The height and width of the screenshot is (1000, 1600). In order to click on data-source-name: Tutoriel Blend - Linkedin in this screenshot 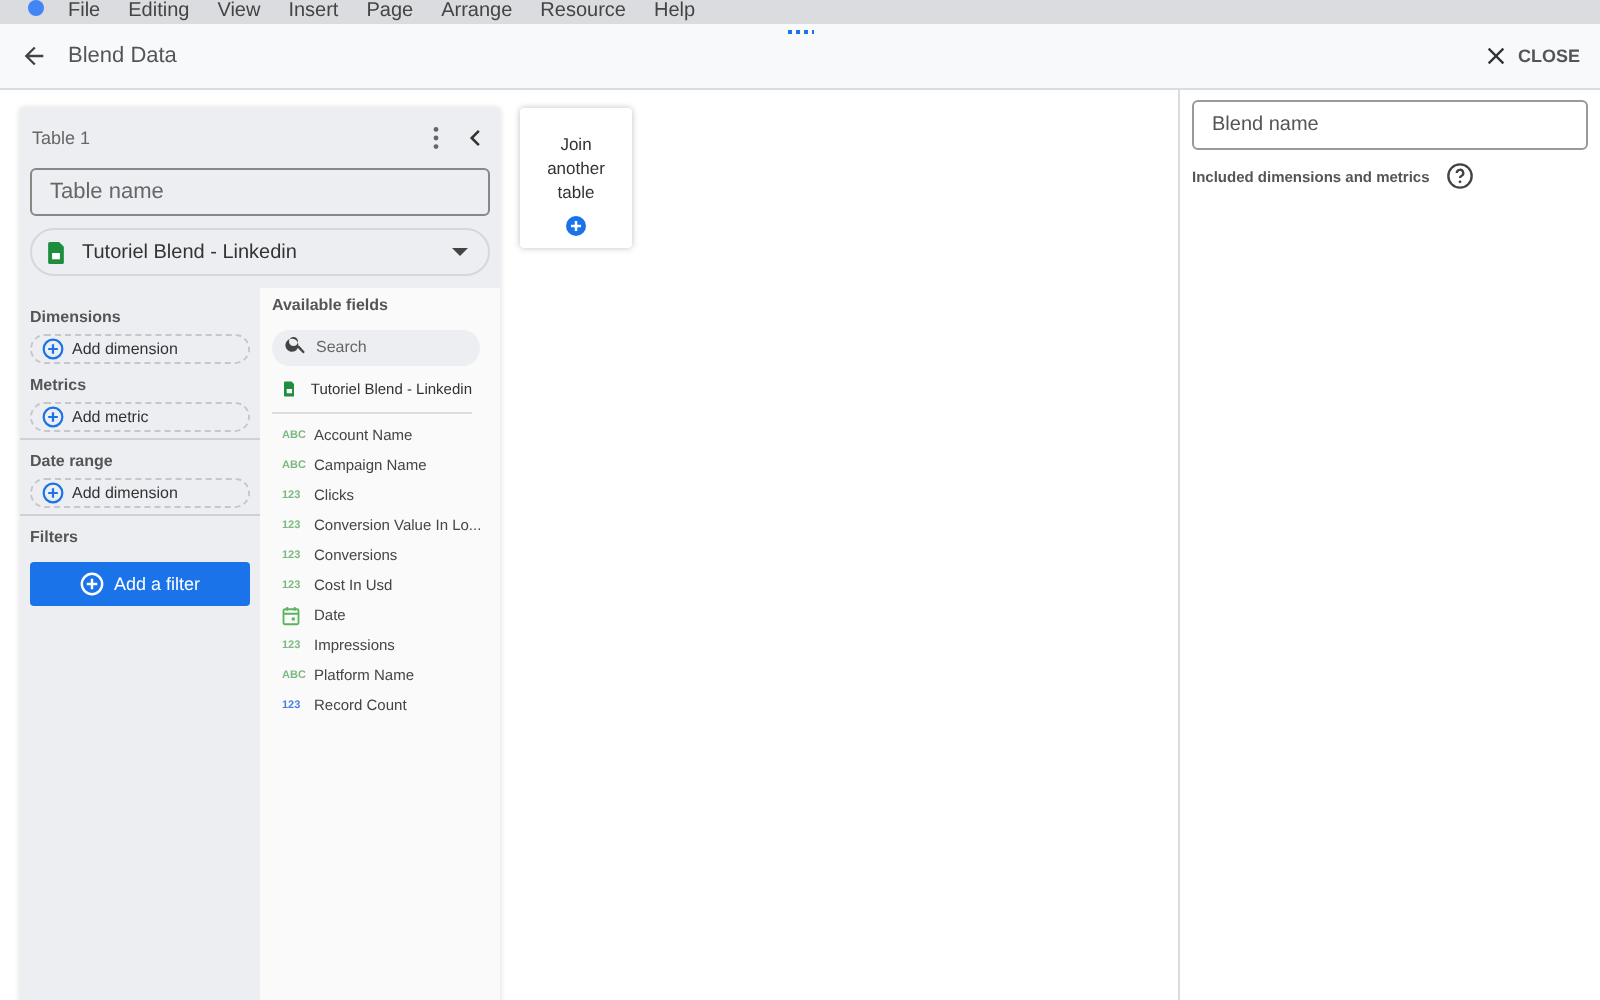, I will do `click(190, 252)`.